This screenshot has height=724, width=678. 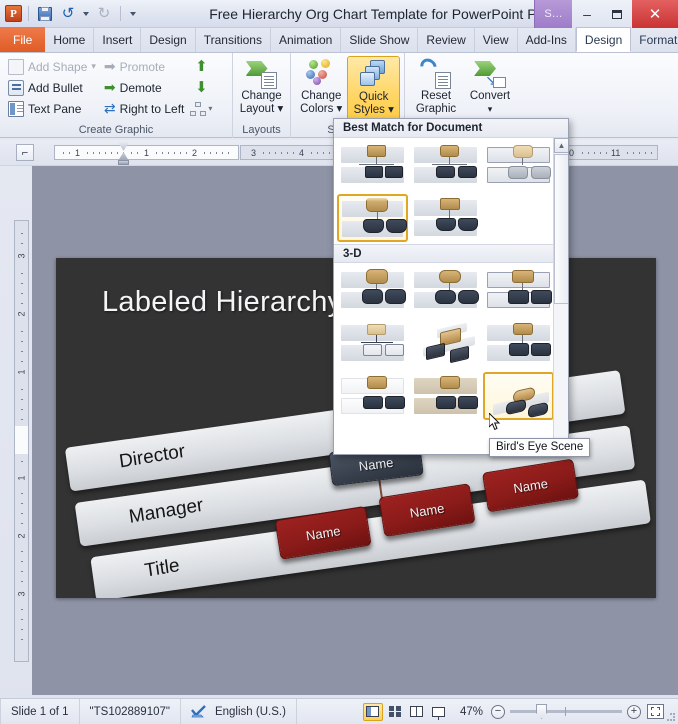 I want to click on add-shape-button: Add Shape ▾, so click(x=52, y=66).